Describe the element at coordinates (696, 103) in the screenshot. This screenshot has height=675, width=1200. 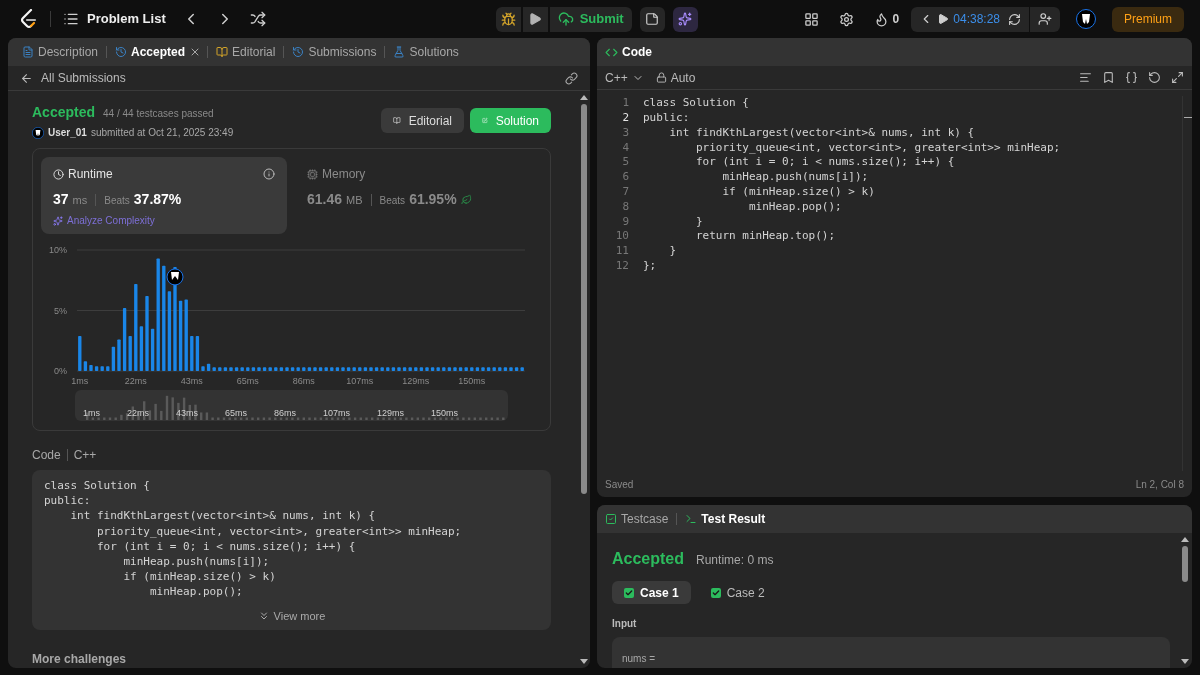
I see `code-line: class Solution {` at that location.